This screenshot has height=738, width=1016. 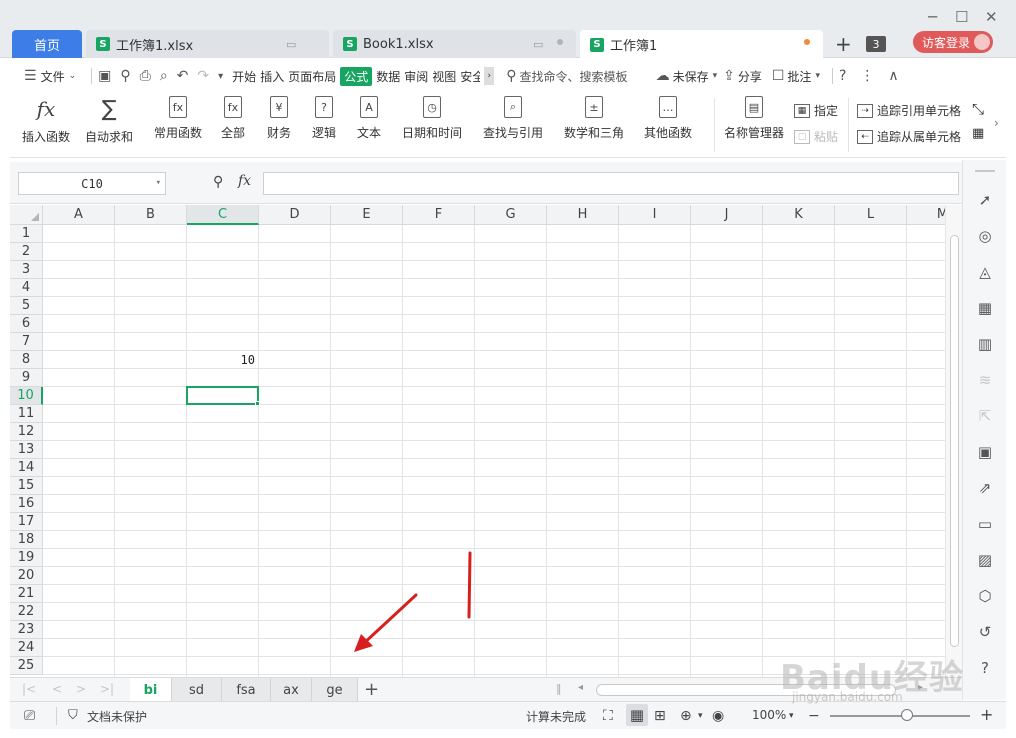 What do you see at coordinates (961, 17) in the screenshot?
I see `maximize-button: ☐` at bounding box center [961, 17].